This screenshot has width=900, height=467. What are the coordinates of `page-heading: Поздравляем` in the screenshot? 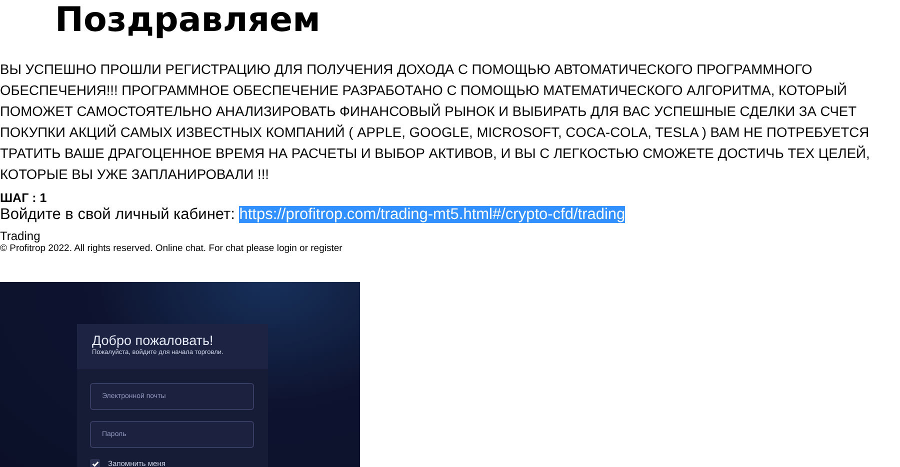 It's located at (188, 20).